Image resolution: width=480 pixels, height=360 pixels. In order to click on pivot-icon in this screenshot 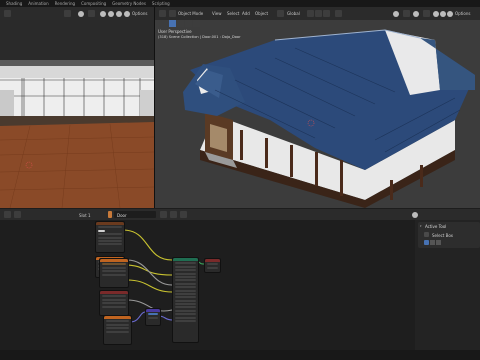, I will do `click(310, 13)`.